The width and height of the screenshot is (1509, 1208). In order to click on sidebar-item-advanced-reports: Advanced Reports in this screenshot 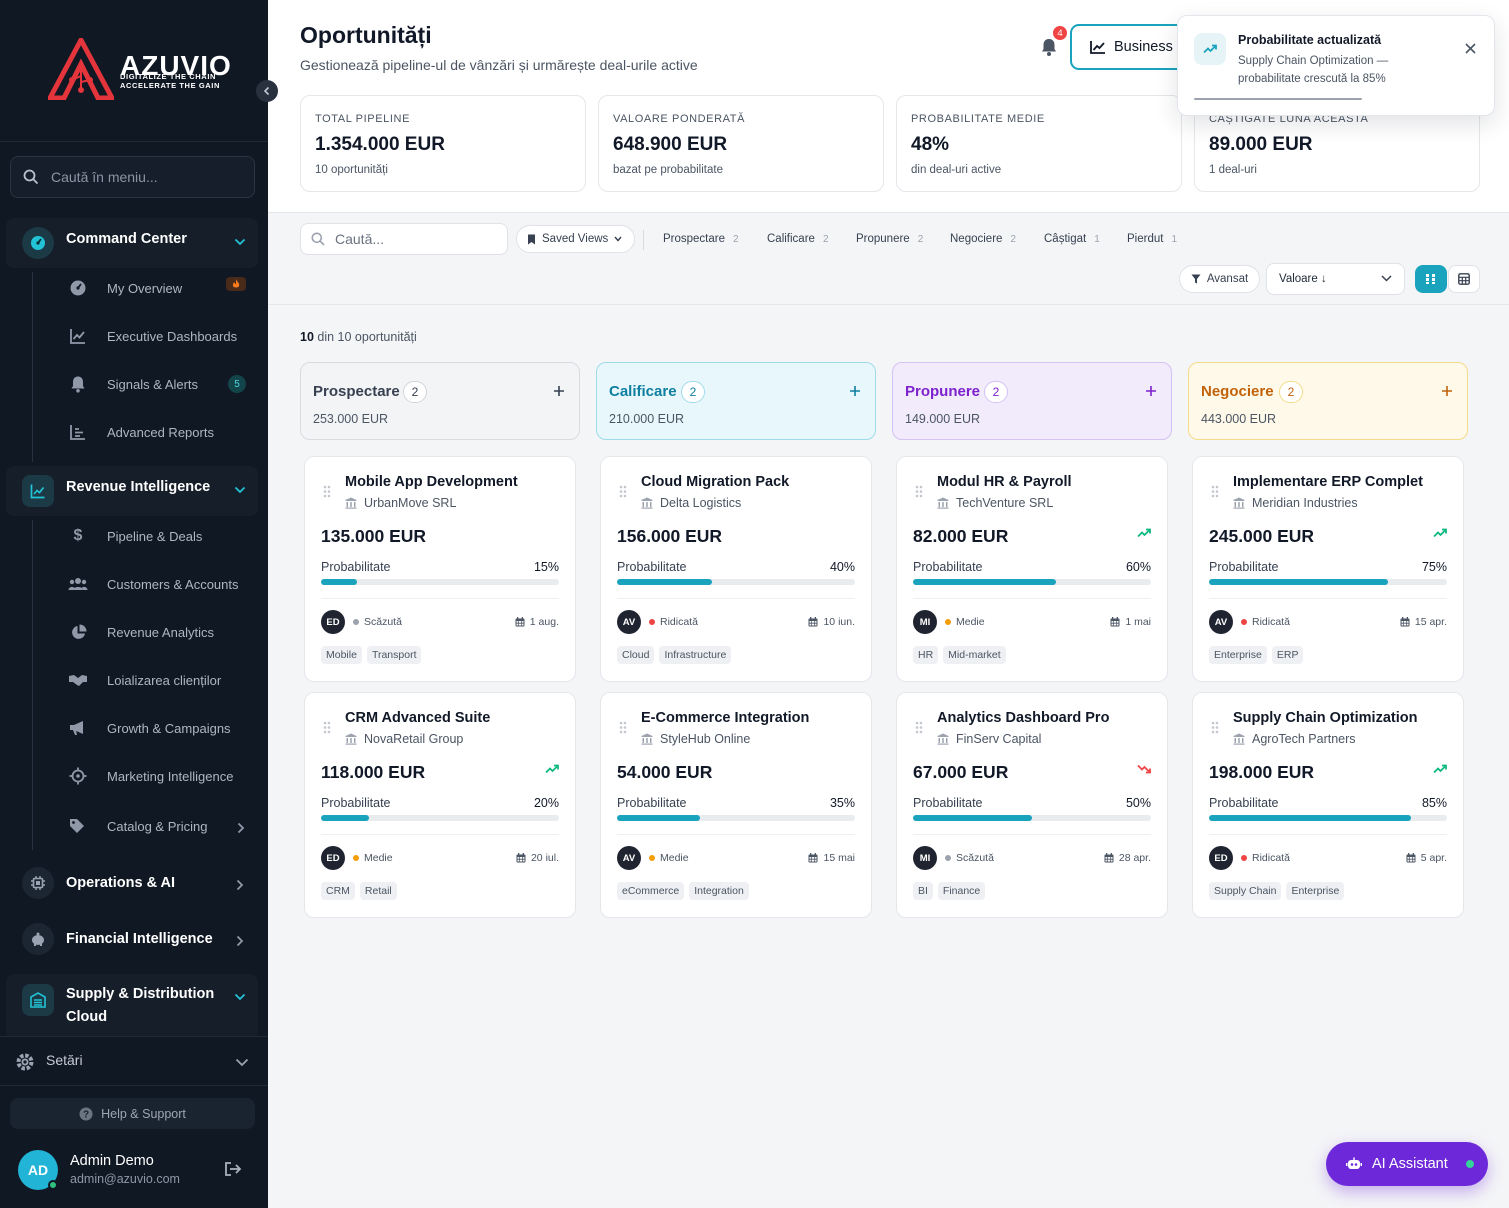, I will do `click(134, 432)`.